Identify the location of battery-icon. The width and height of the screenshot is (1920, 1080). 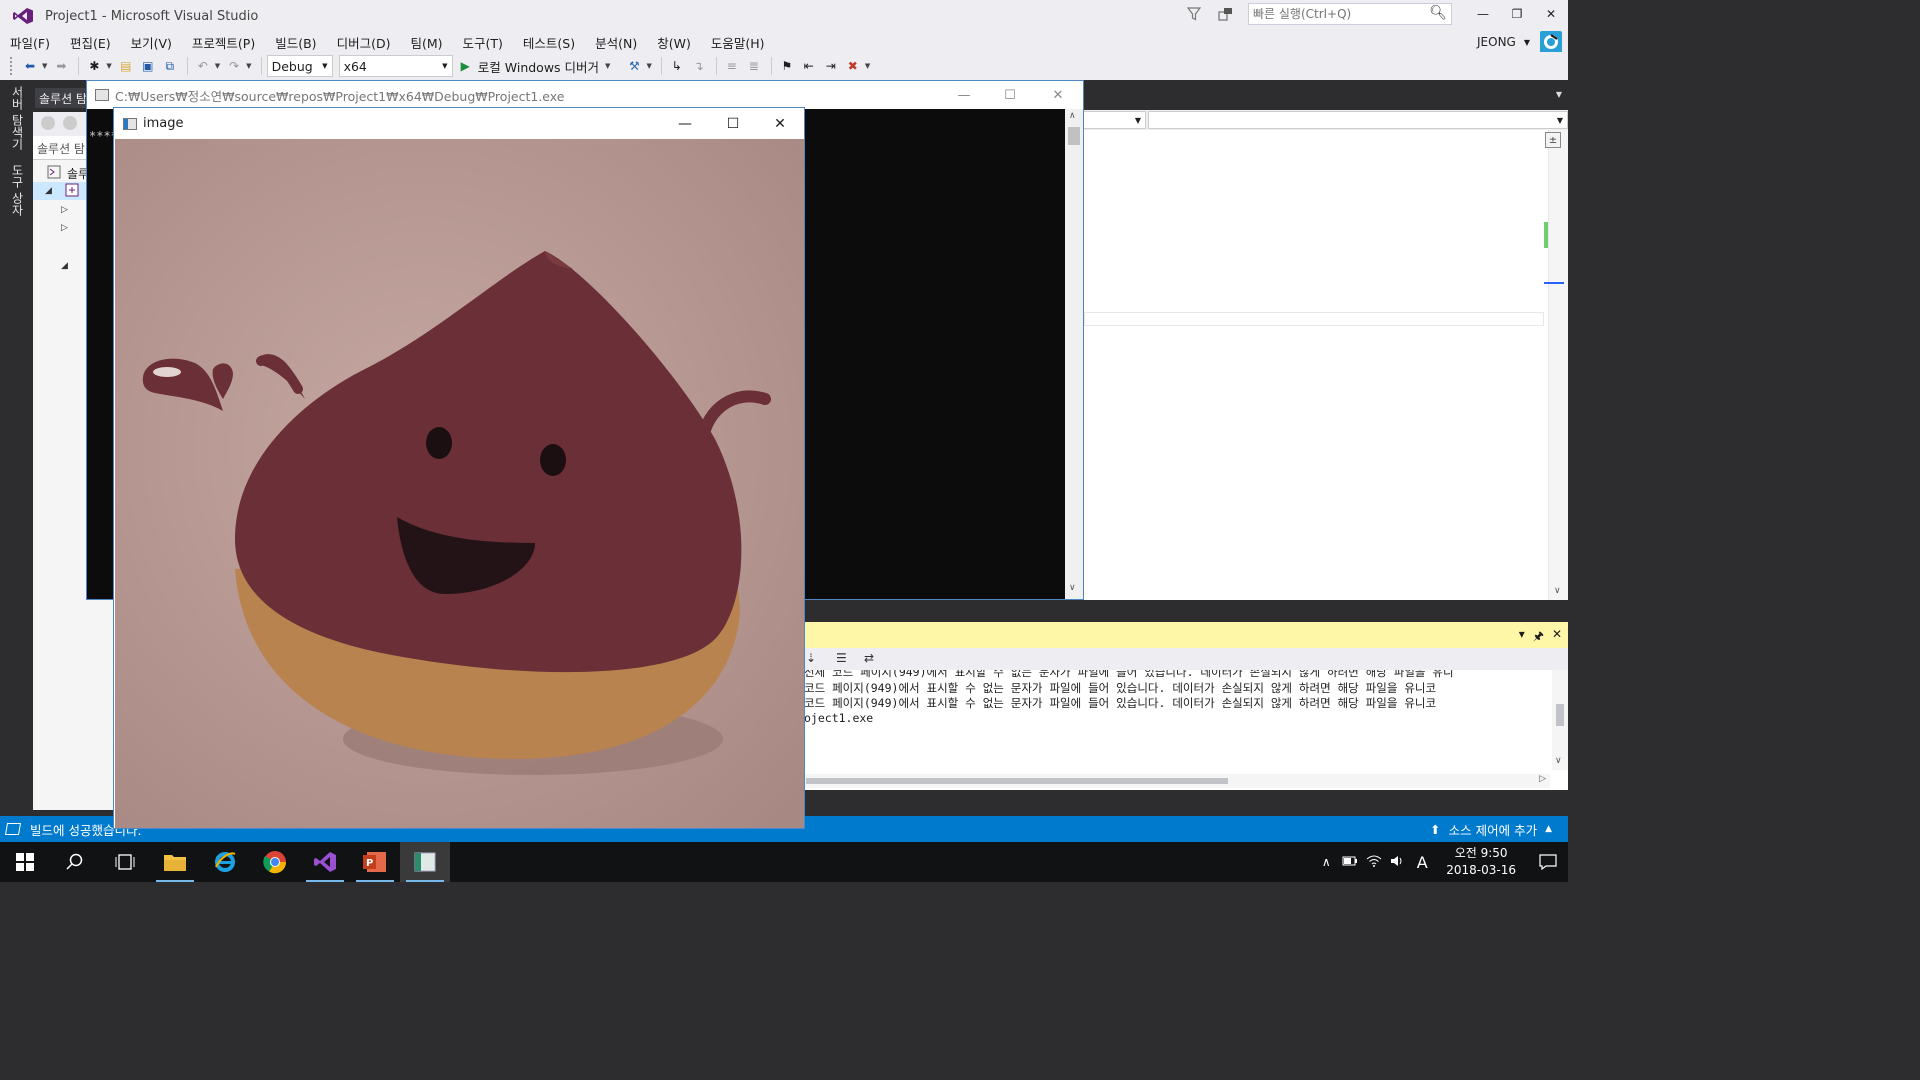
(1350, 862).